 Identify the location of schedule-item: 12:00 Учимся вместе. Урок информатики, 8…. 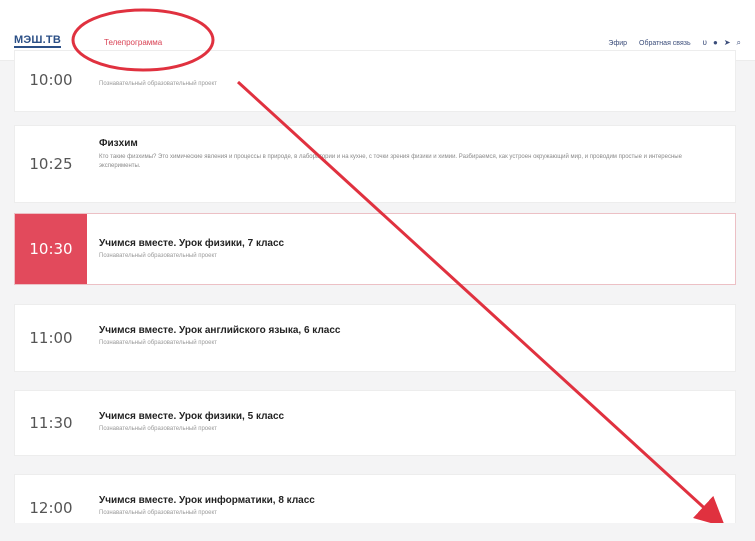
(375, 498).